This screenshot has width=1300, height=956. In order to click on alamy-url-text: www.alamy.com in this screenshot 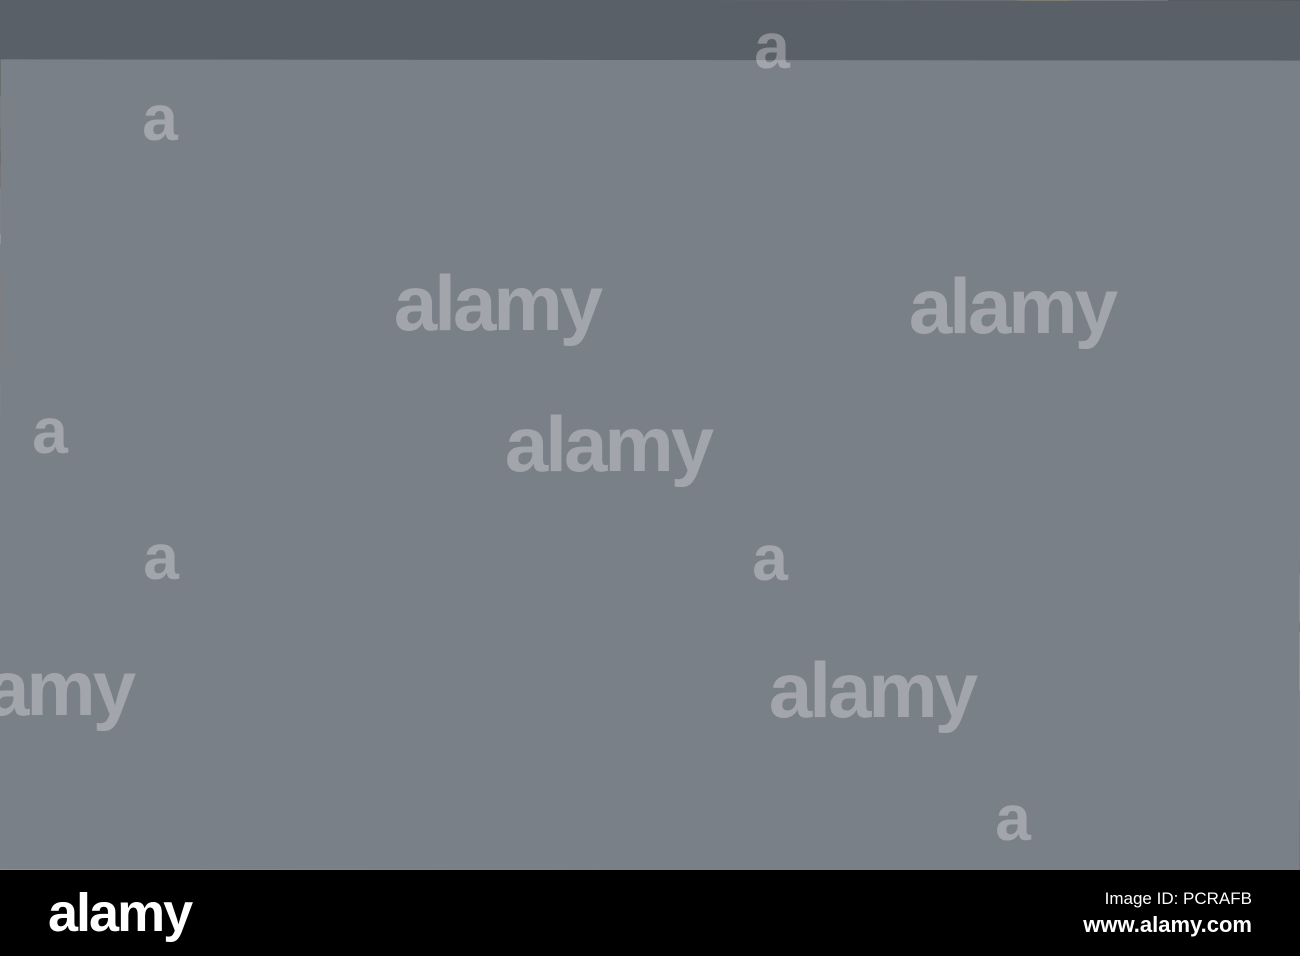, I will do `click(1167, 924)`.